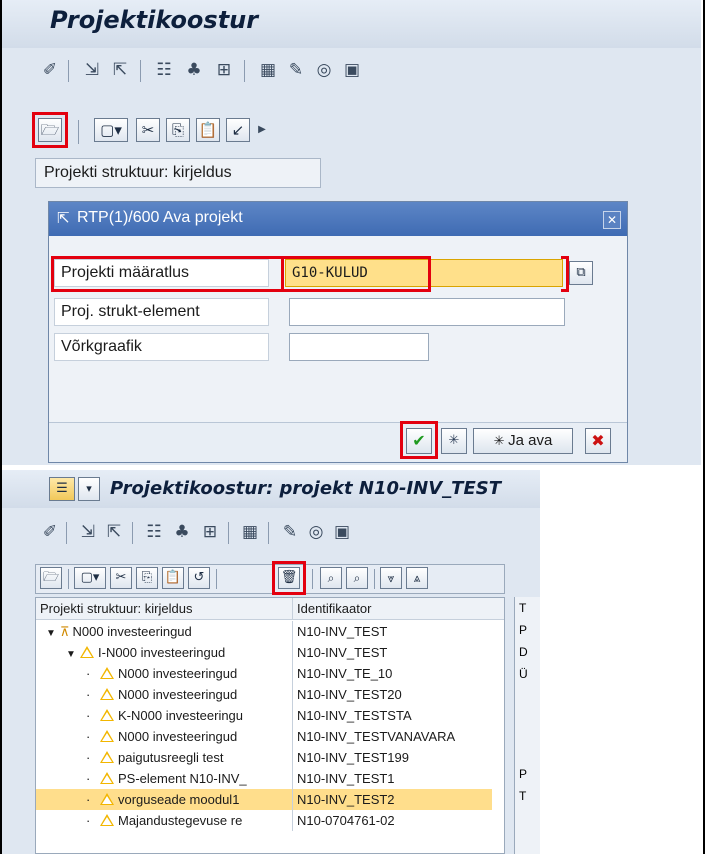 The width and height of the screenshot is (705, 854). What do you see at coordinates (270, 757) in the screenshot?
I see `tree-row: · paigutusreegli test N10-INV_TEST199` at bounding box center [270, 757].